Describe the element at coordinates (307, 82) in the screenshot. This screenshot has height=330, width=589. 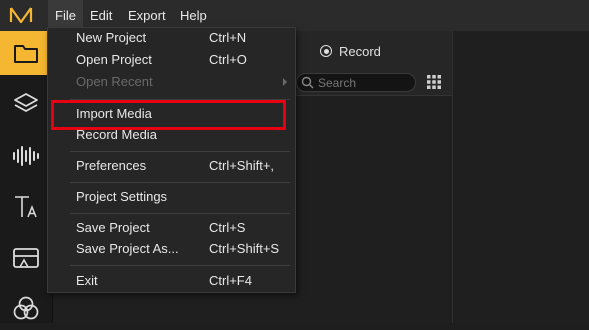
I see `search-icon` at that location.